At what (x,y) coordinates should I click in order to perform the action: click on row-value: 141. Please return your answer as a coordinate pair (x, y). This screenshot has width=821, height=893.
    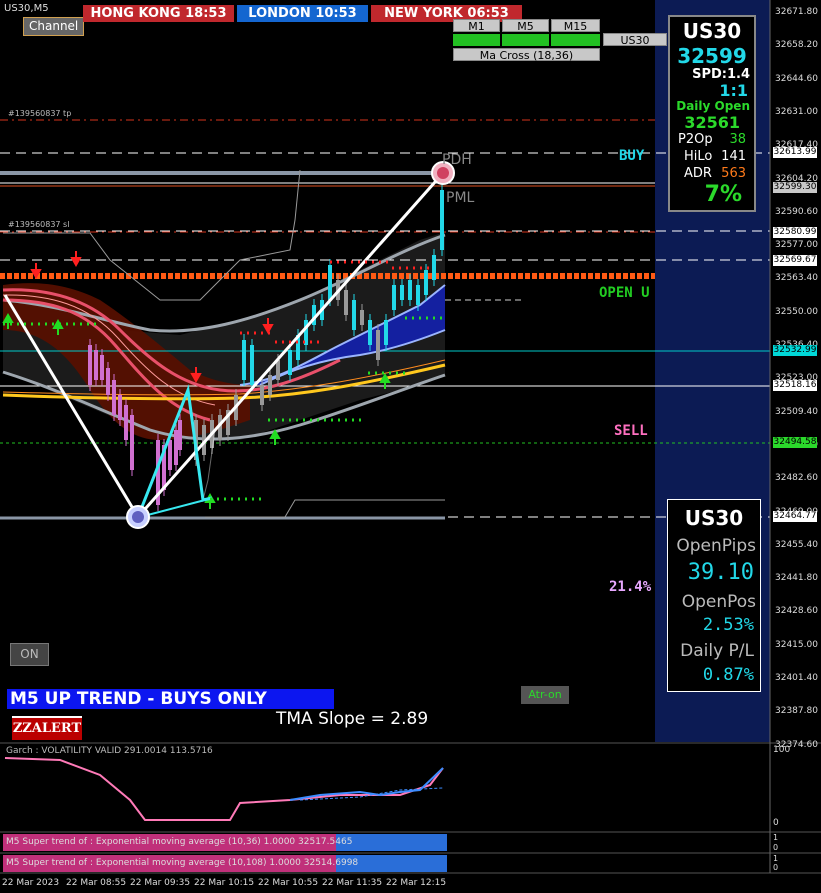
    Looking at the image, I should click on (733, 156).